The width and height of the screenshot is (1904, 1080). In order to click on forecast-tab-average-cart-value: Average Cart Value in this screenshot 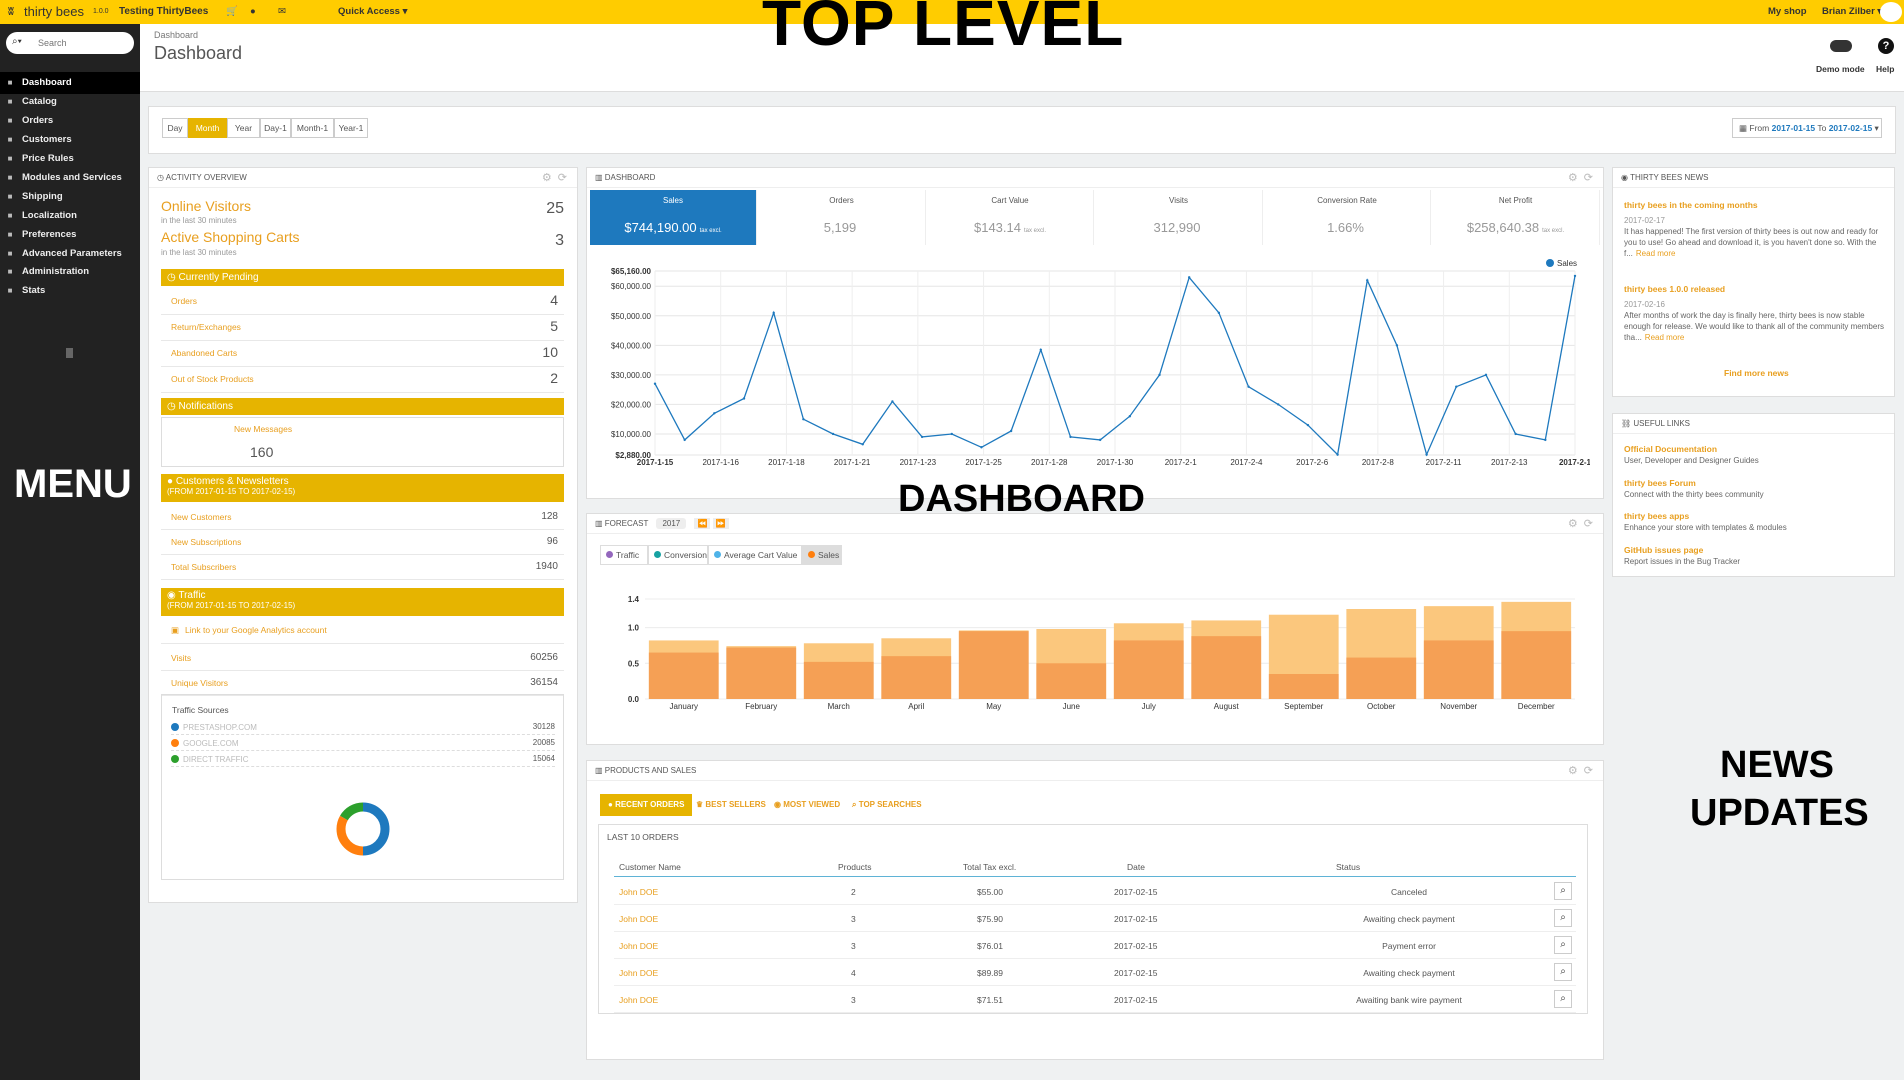, I will do `click(755, 555)`.